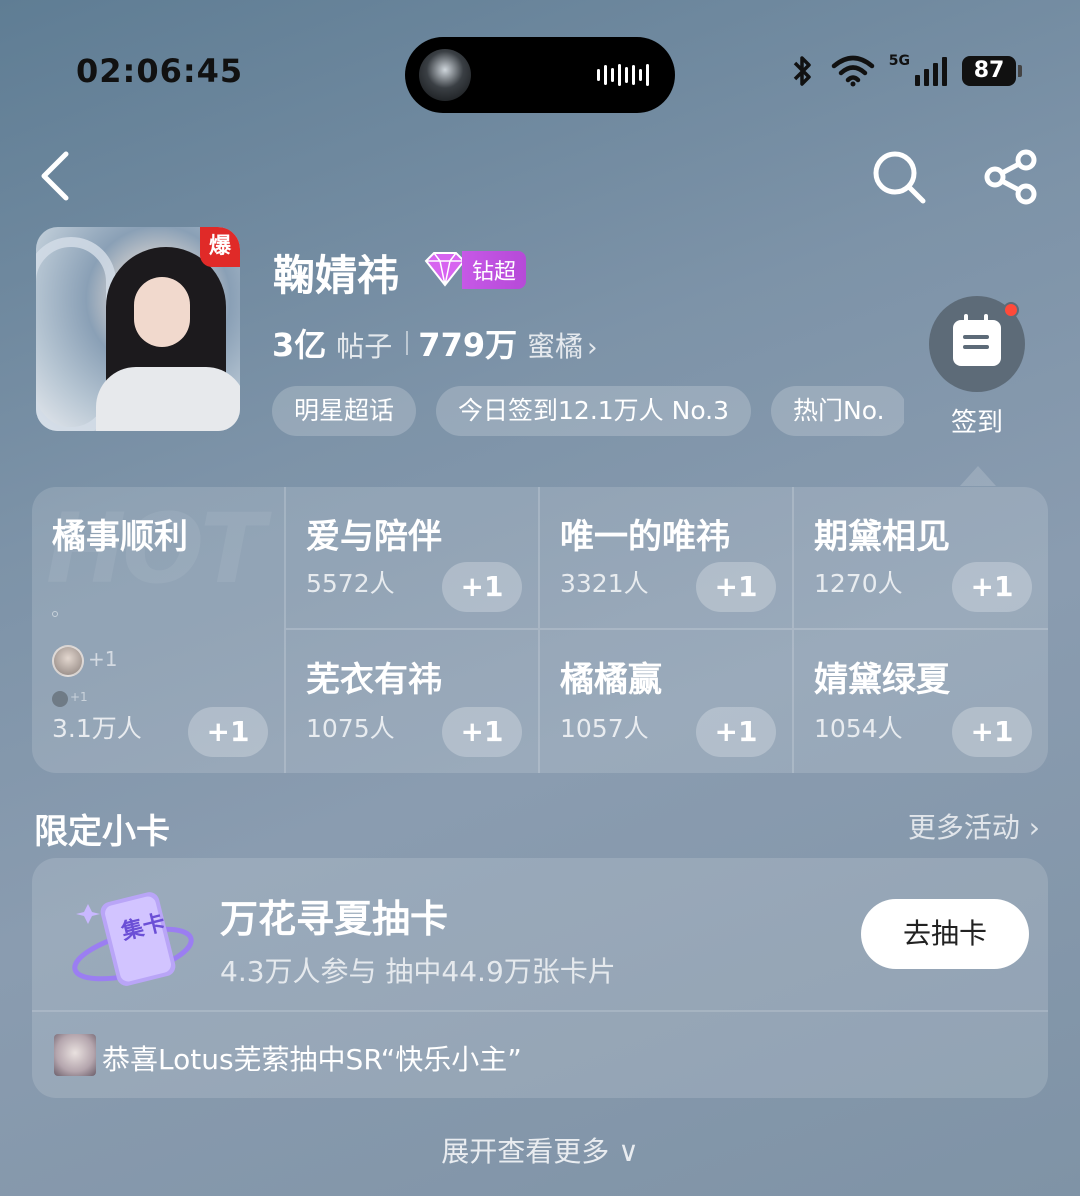  I want to click on topic-stats: 3亿 帖子 779万 蜜橘 ›, so click(435, 343).